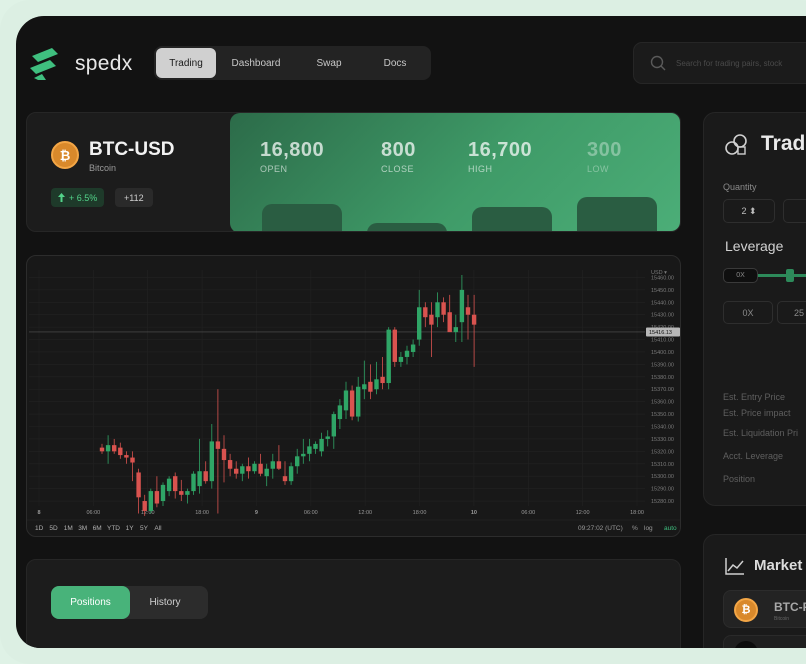  I want to click on est-liquidation-price: Est. Liquidation Pri, so click(761, 433).